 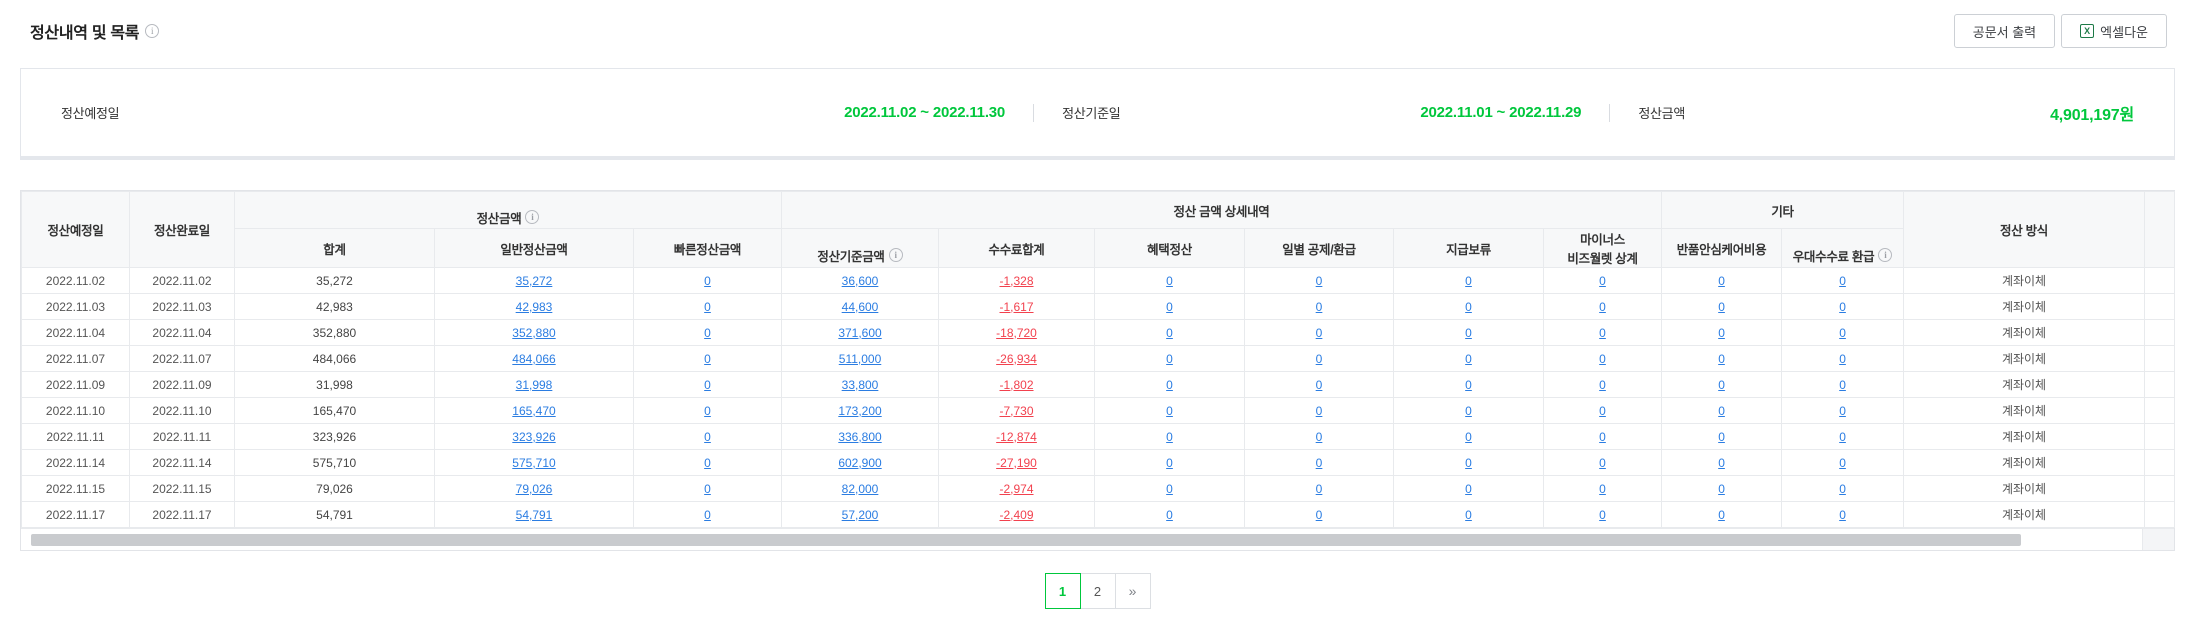 I want to click on excel-download-button: 엑셀다운, so click(x=2114, y=31).